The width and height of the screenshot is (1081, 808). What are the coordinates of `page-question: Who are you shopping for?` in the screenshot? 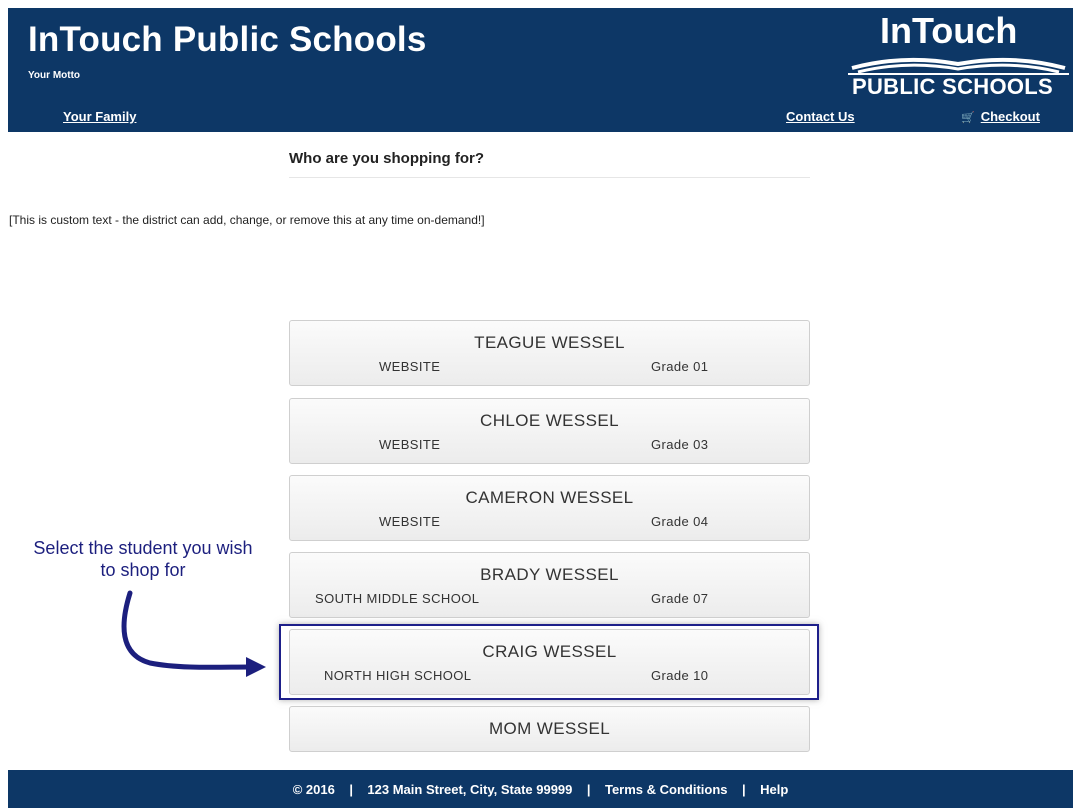 It's located at (386, 158).